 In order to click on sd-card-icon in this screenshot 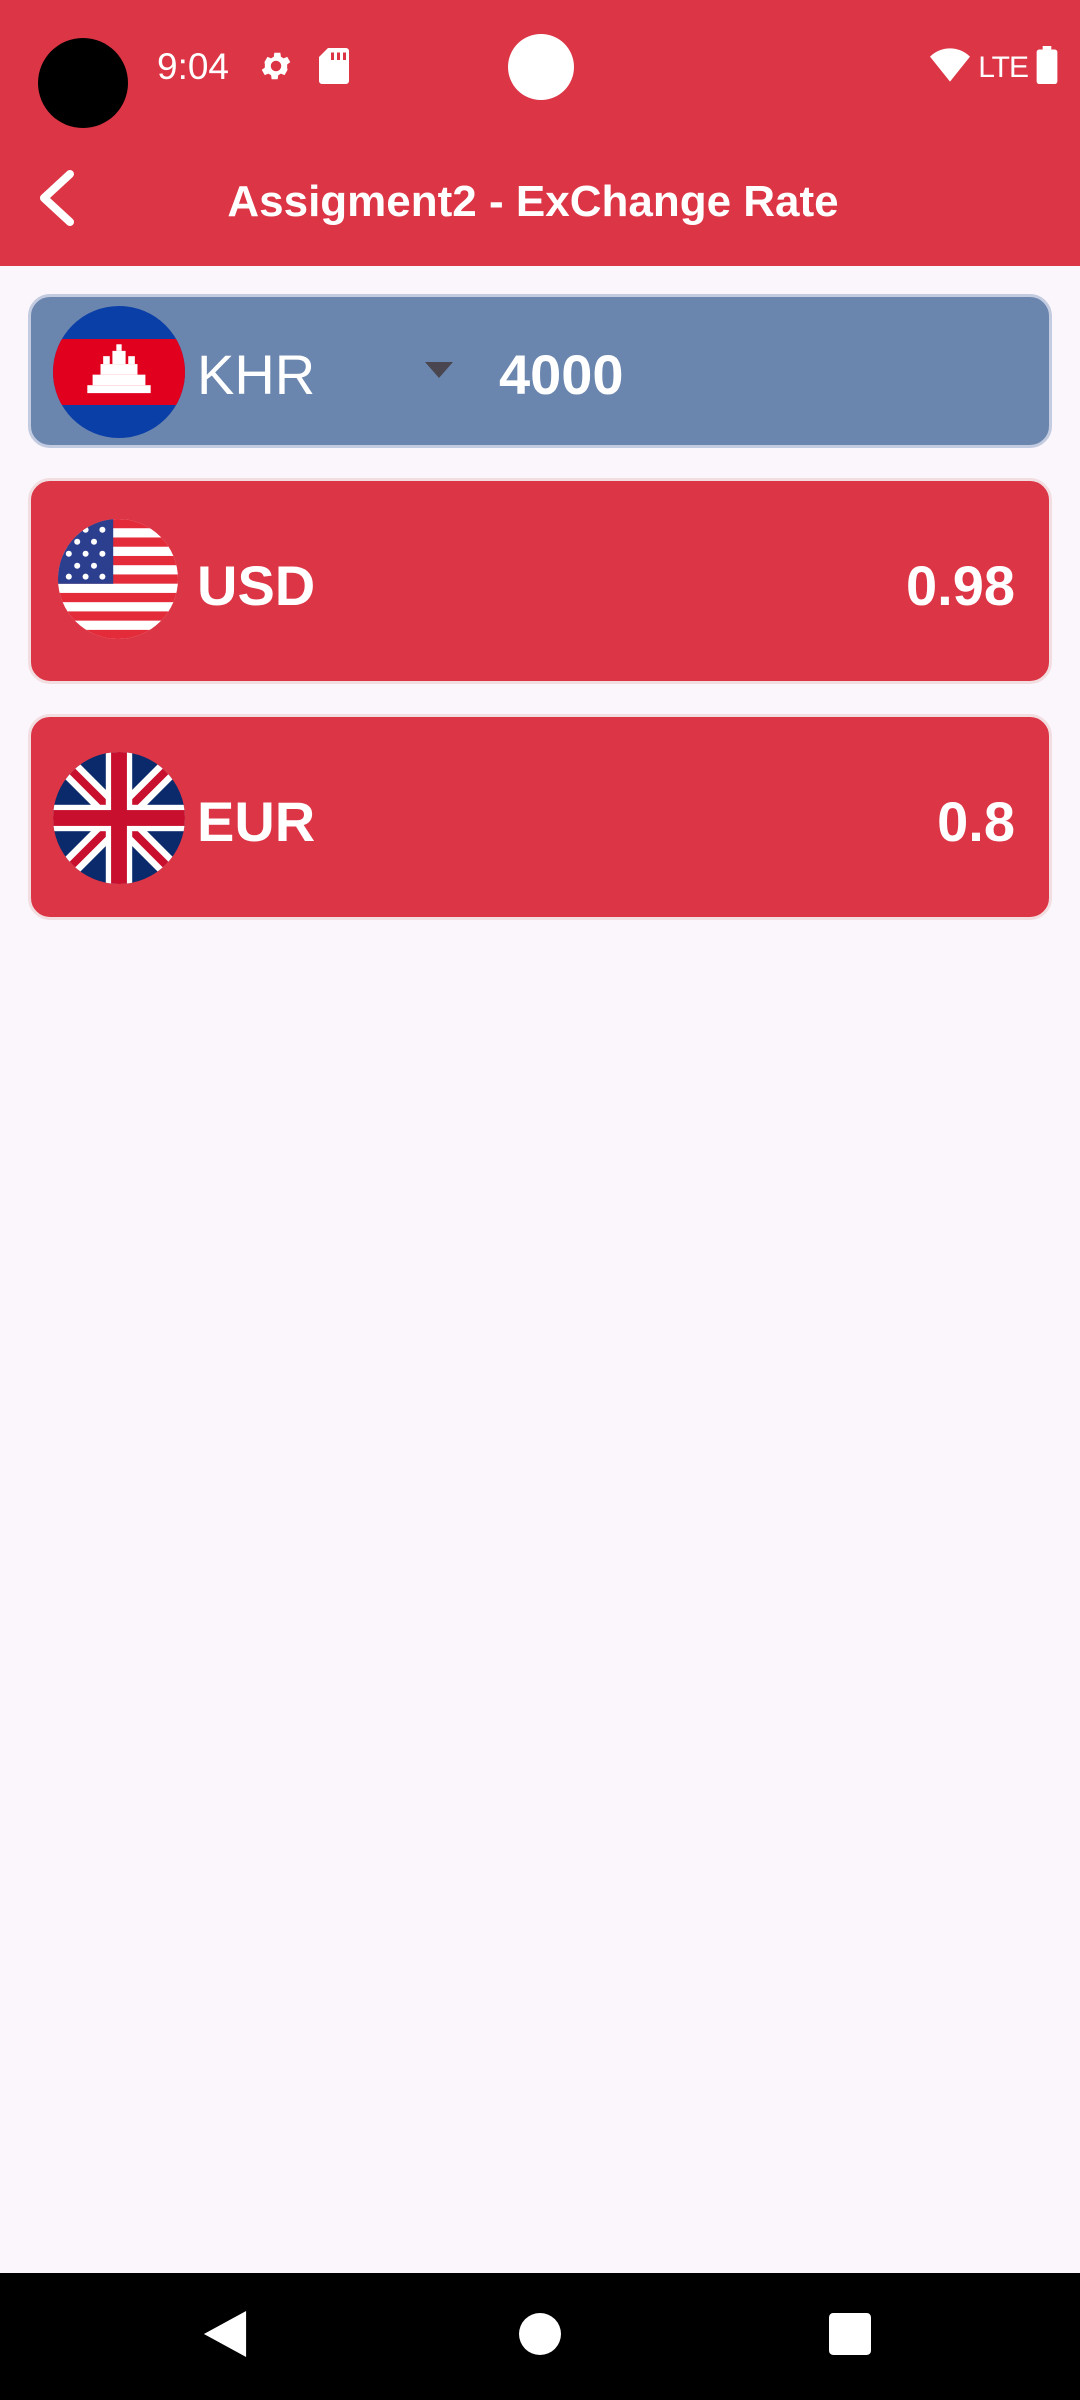, I will do `click(334, 68)`.